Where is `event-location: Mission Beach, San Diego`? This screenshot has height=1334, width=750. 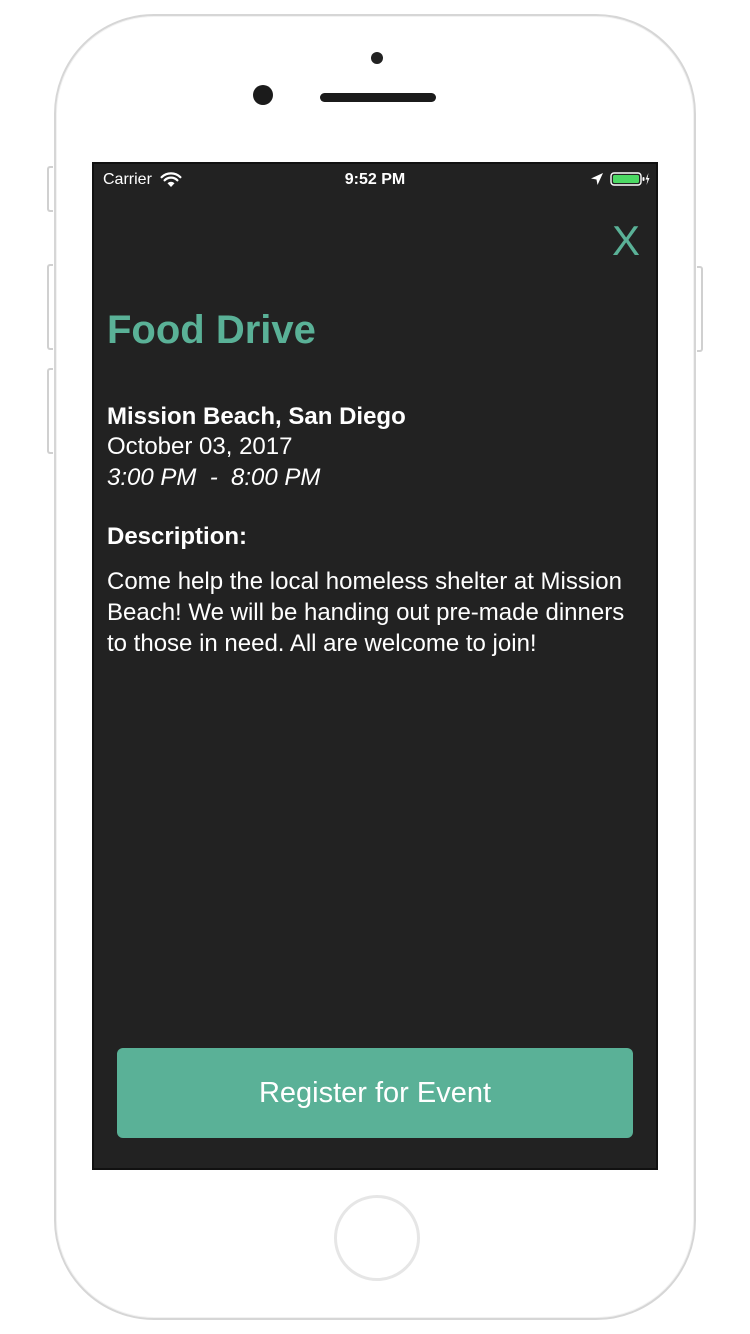 event-location: Mission Beach, San Diego is located at coordinates (256, 416).